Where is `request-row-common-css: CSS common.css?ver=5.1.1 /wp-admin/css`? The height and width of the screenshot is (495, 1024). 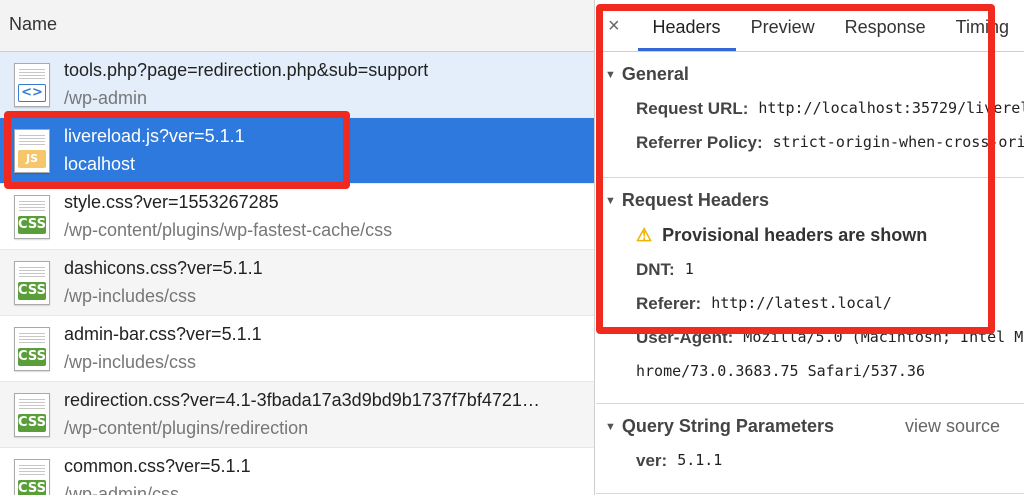
request-row-common-css: CSS common.css?ver=5.1.1 /wp-admin/css is located at coordinates (297, 471).